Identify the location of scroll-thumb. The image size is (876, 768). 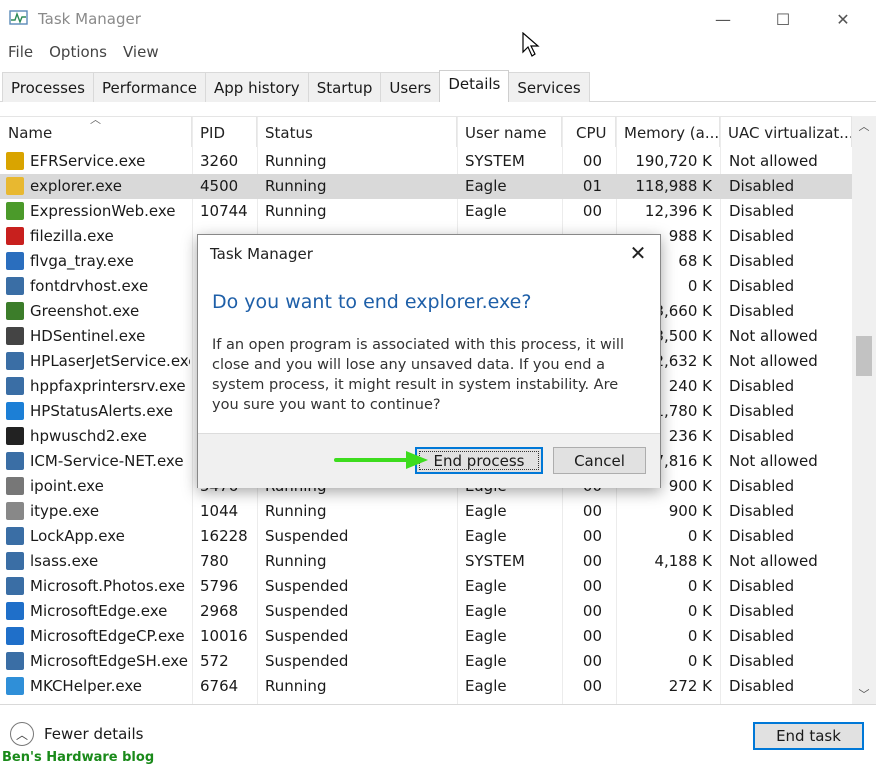
(864, 356).